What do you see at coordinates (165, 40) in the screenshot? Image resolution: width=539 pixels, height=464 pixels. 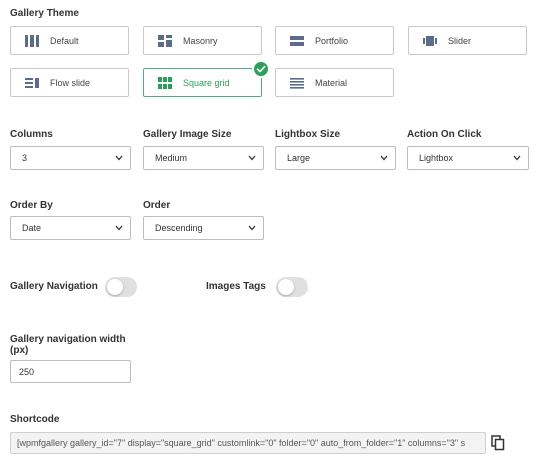 I see `masonry-icon` at bounding box center [165, 40].